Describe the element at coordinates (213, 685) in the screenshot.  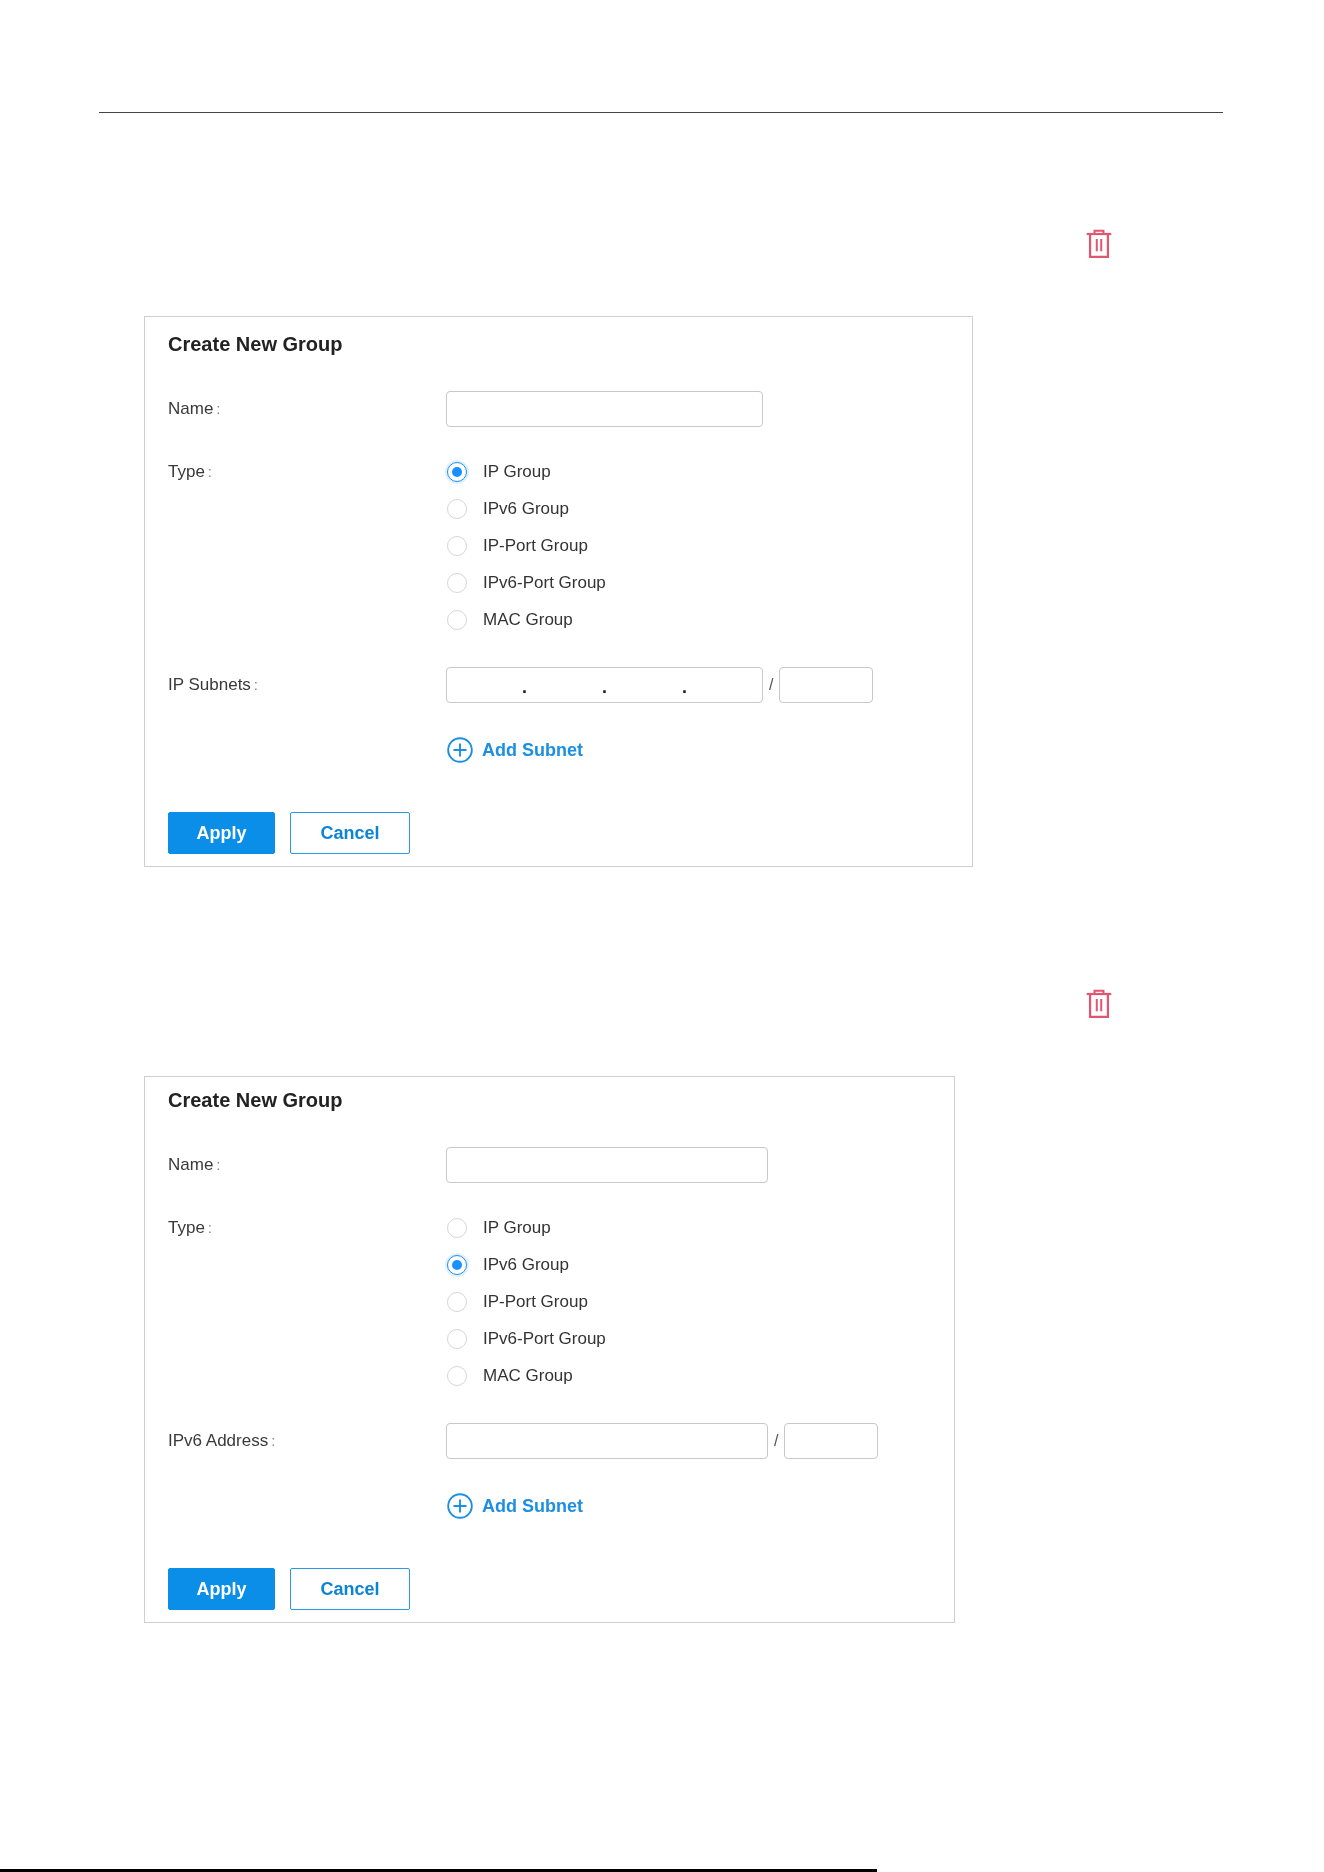
I see `field-label: IP Subnets :` at that location.